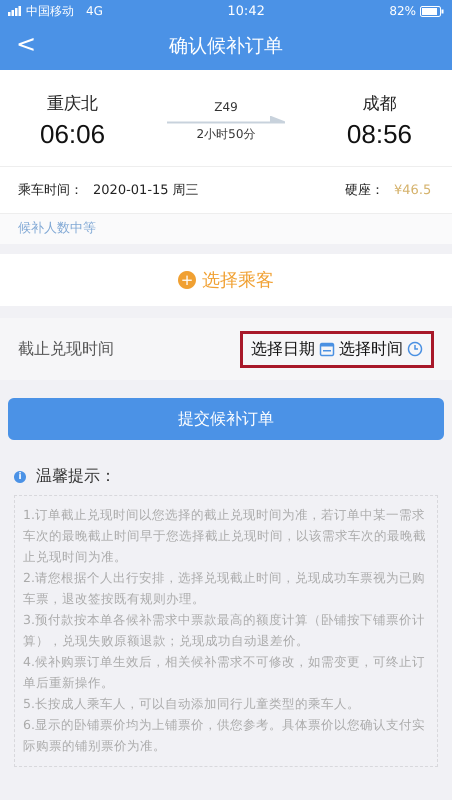 The height and width of the screenshot is (800, 452). Describe the element at coordinates (402, 11) in the screenshot. I see `battery-percent: 82%` at that location.